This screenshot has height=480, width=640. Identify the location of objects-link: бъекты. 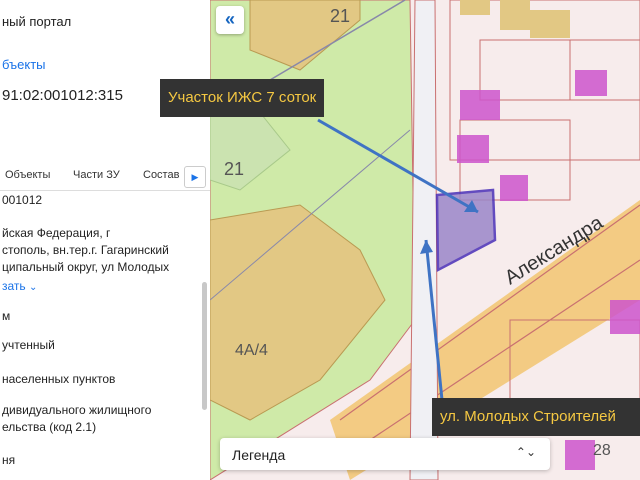
(24, 64).